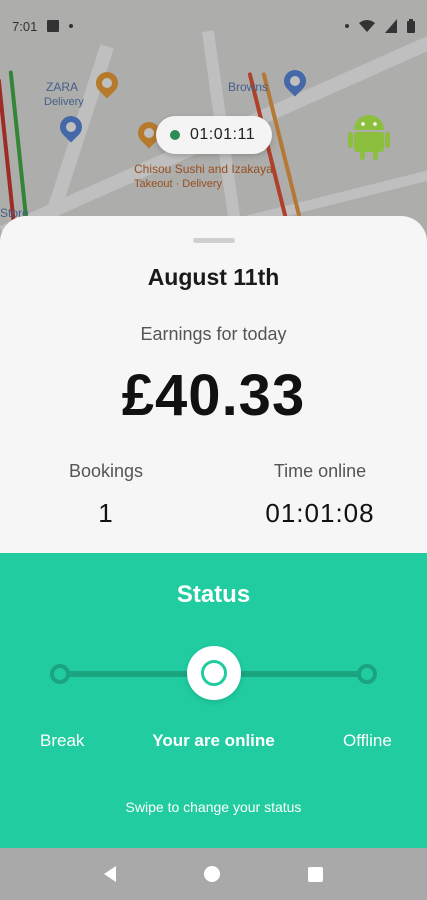 The width and height of the screenshot is (427, 900). What do you see at coordinates (411, 26) in the screenshot?
I see `battery-icon` at bounding box center [411, 26].